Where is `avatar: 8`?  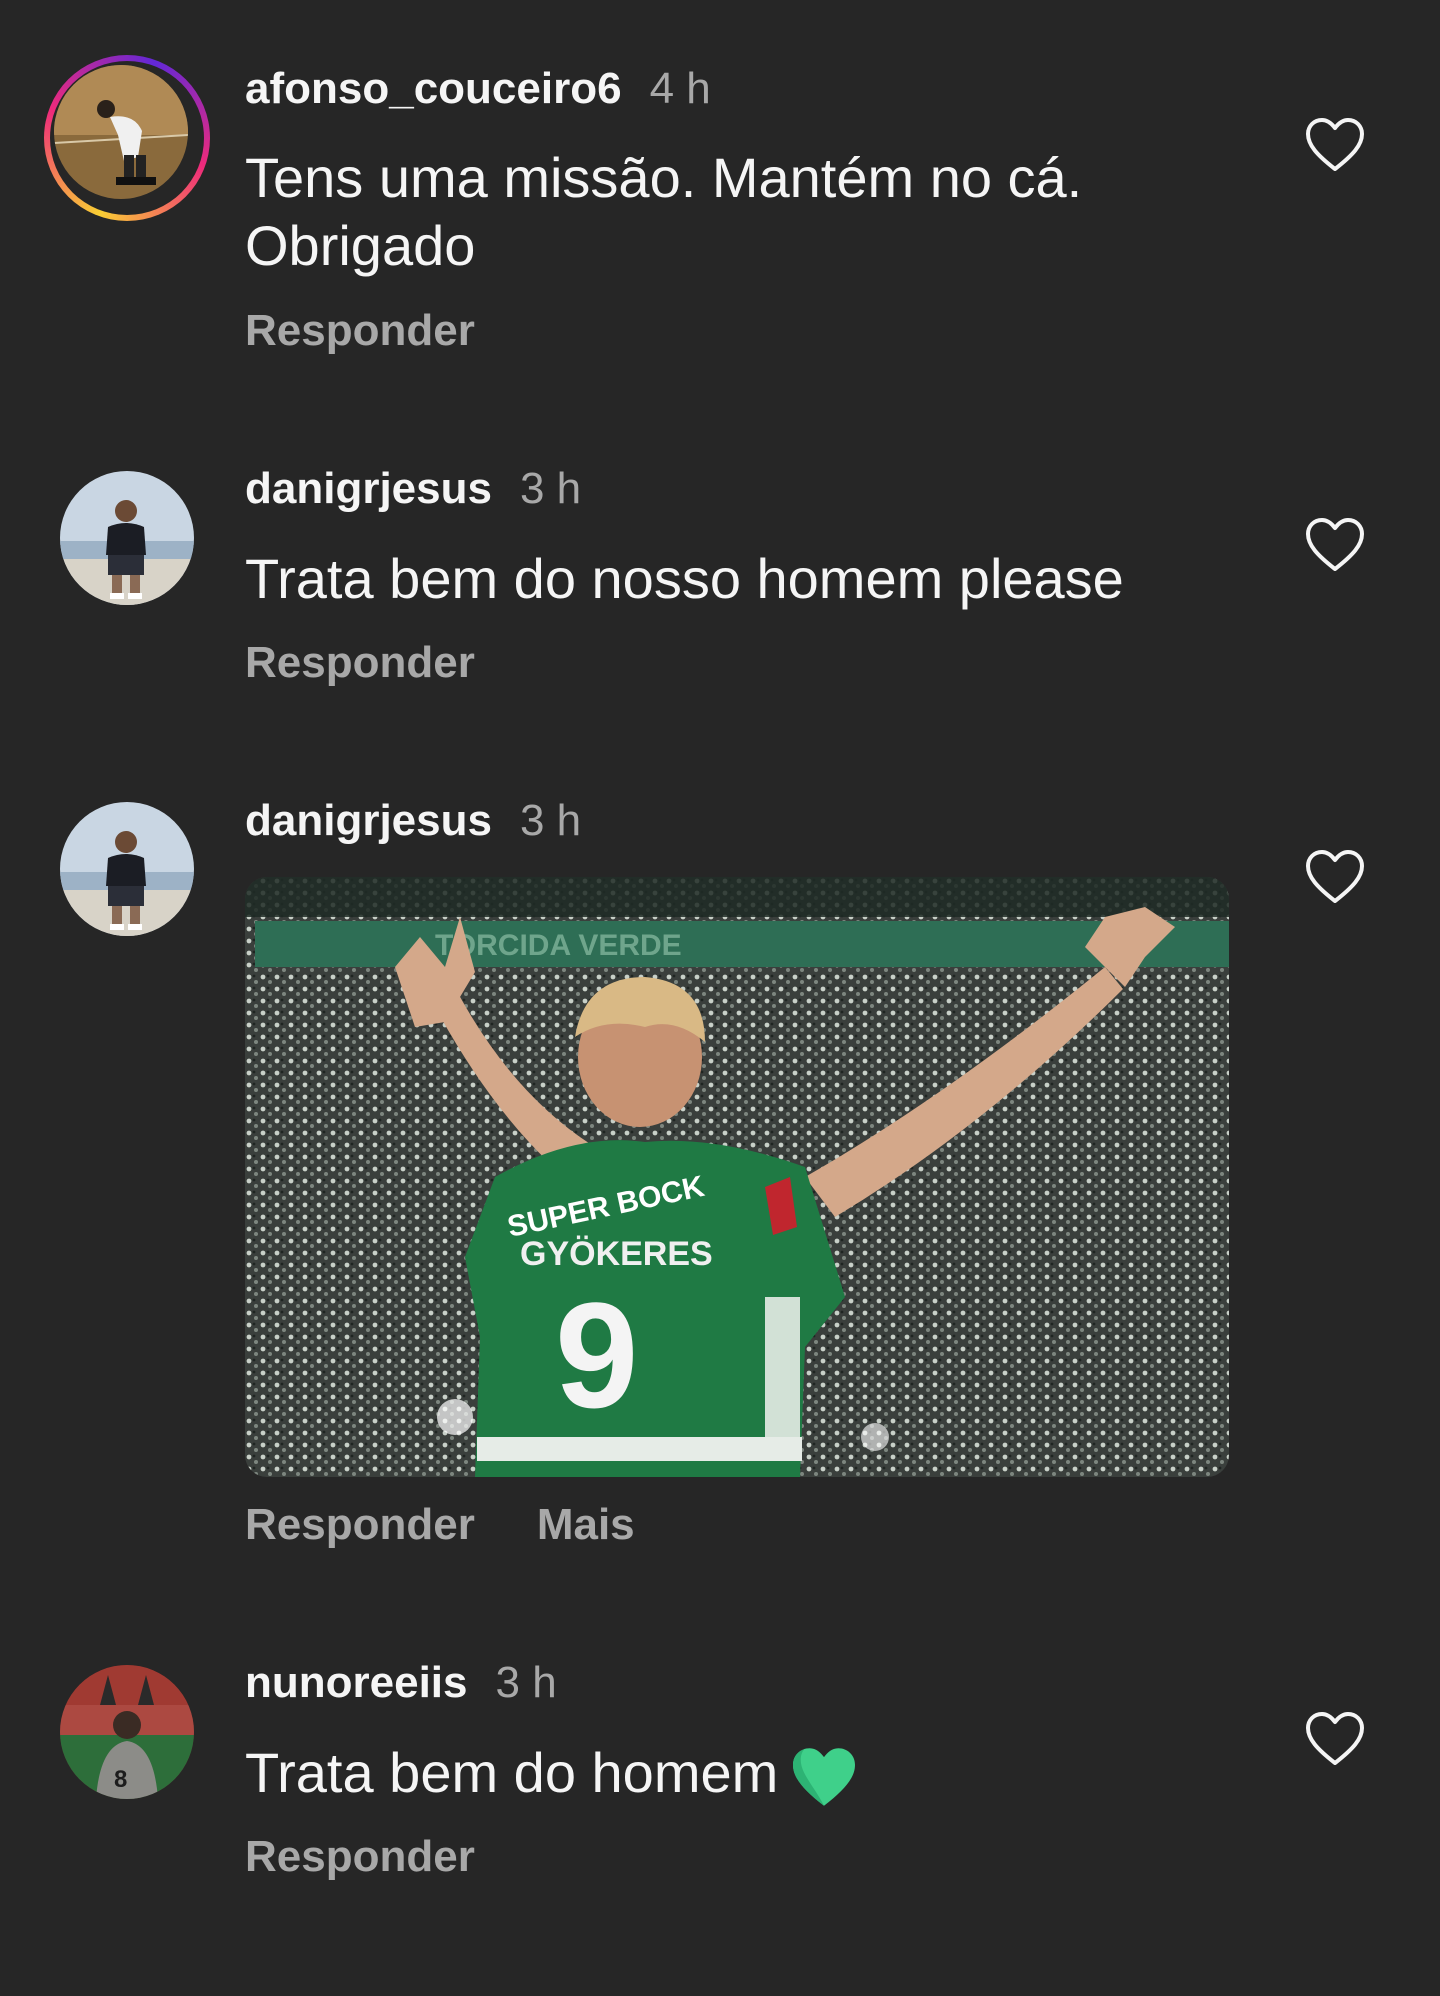
avatar: 8 is located at coordinates (127, 1732).